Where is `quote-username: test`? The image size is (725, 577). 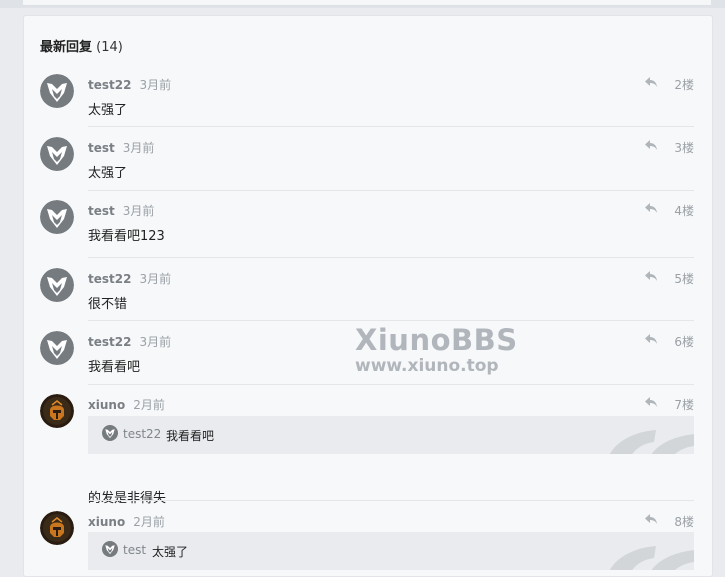
quote-username: test is located at coordinates (134, 550).